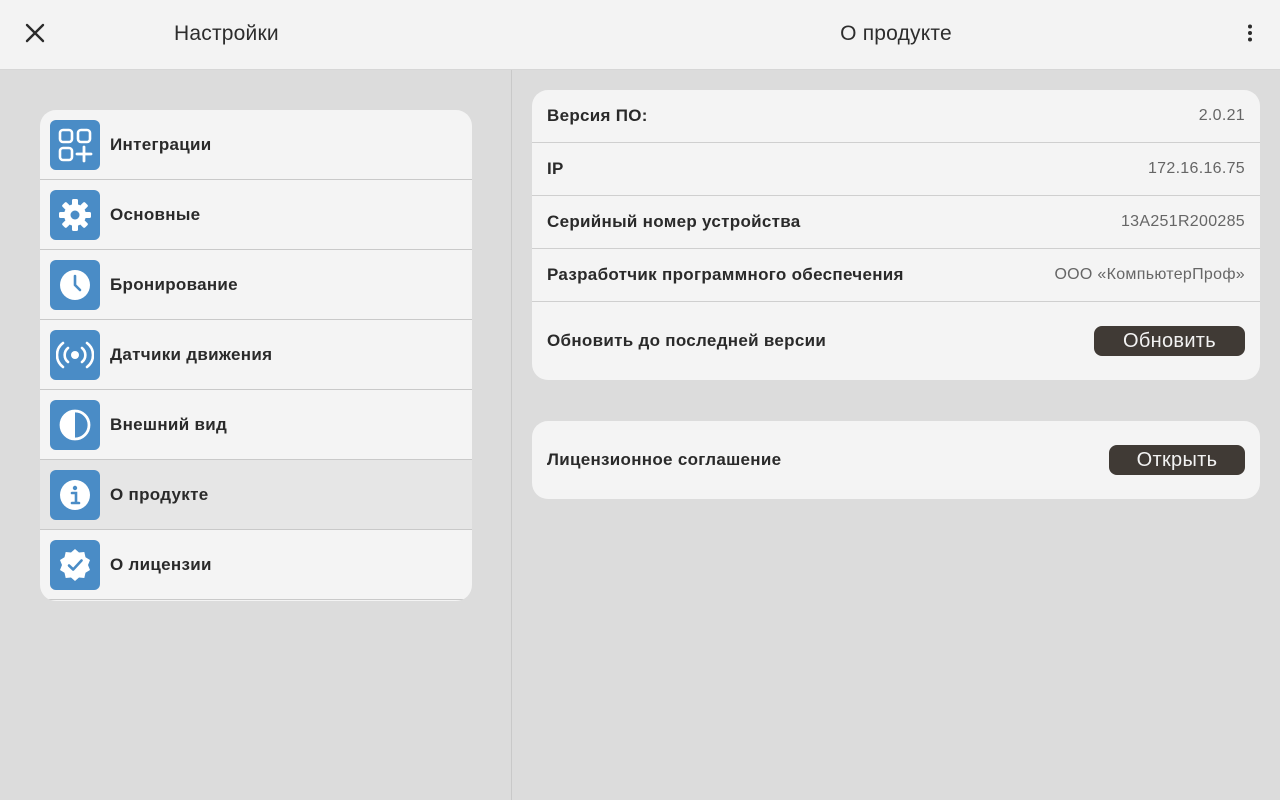  Describe the element at coordinates (725, 274) in the screenshot. I see `developer-label: Разработчик программного обеспечения` at that location.